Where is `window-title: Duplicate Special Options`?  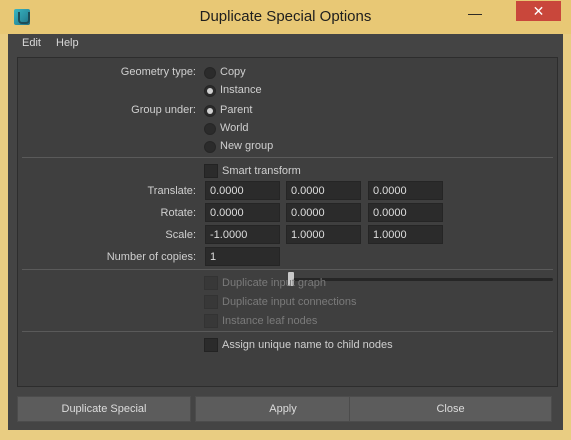 window-title: Duplicate Special Options is located at coordinates (285, 16).